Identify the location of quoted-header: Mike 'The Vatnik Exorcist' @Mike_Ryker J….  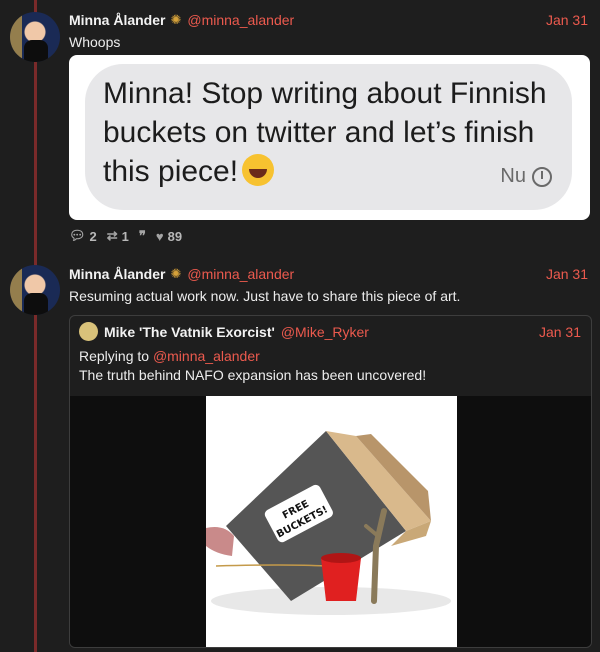
(342, 332).